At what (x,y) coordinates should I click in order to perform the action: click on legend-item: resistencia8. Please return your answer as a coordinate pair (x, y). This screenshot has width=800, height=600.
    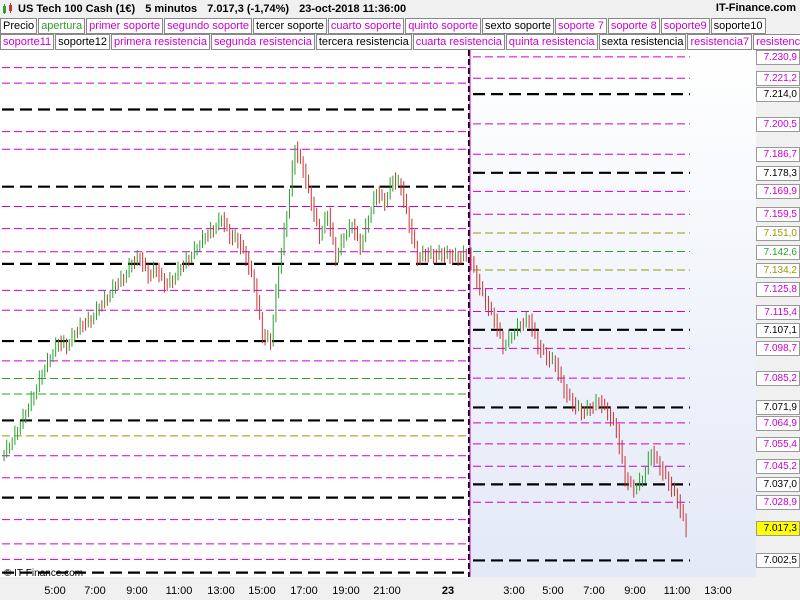
    Looking at the image, I should click on (776, 42).